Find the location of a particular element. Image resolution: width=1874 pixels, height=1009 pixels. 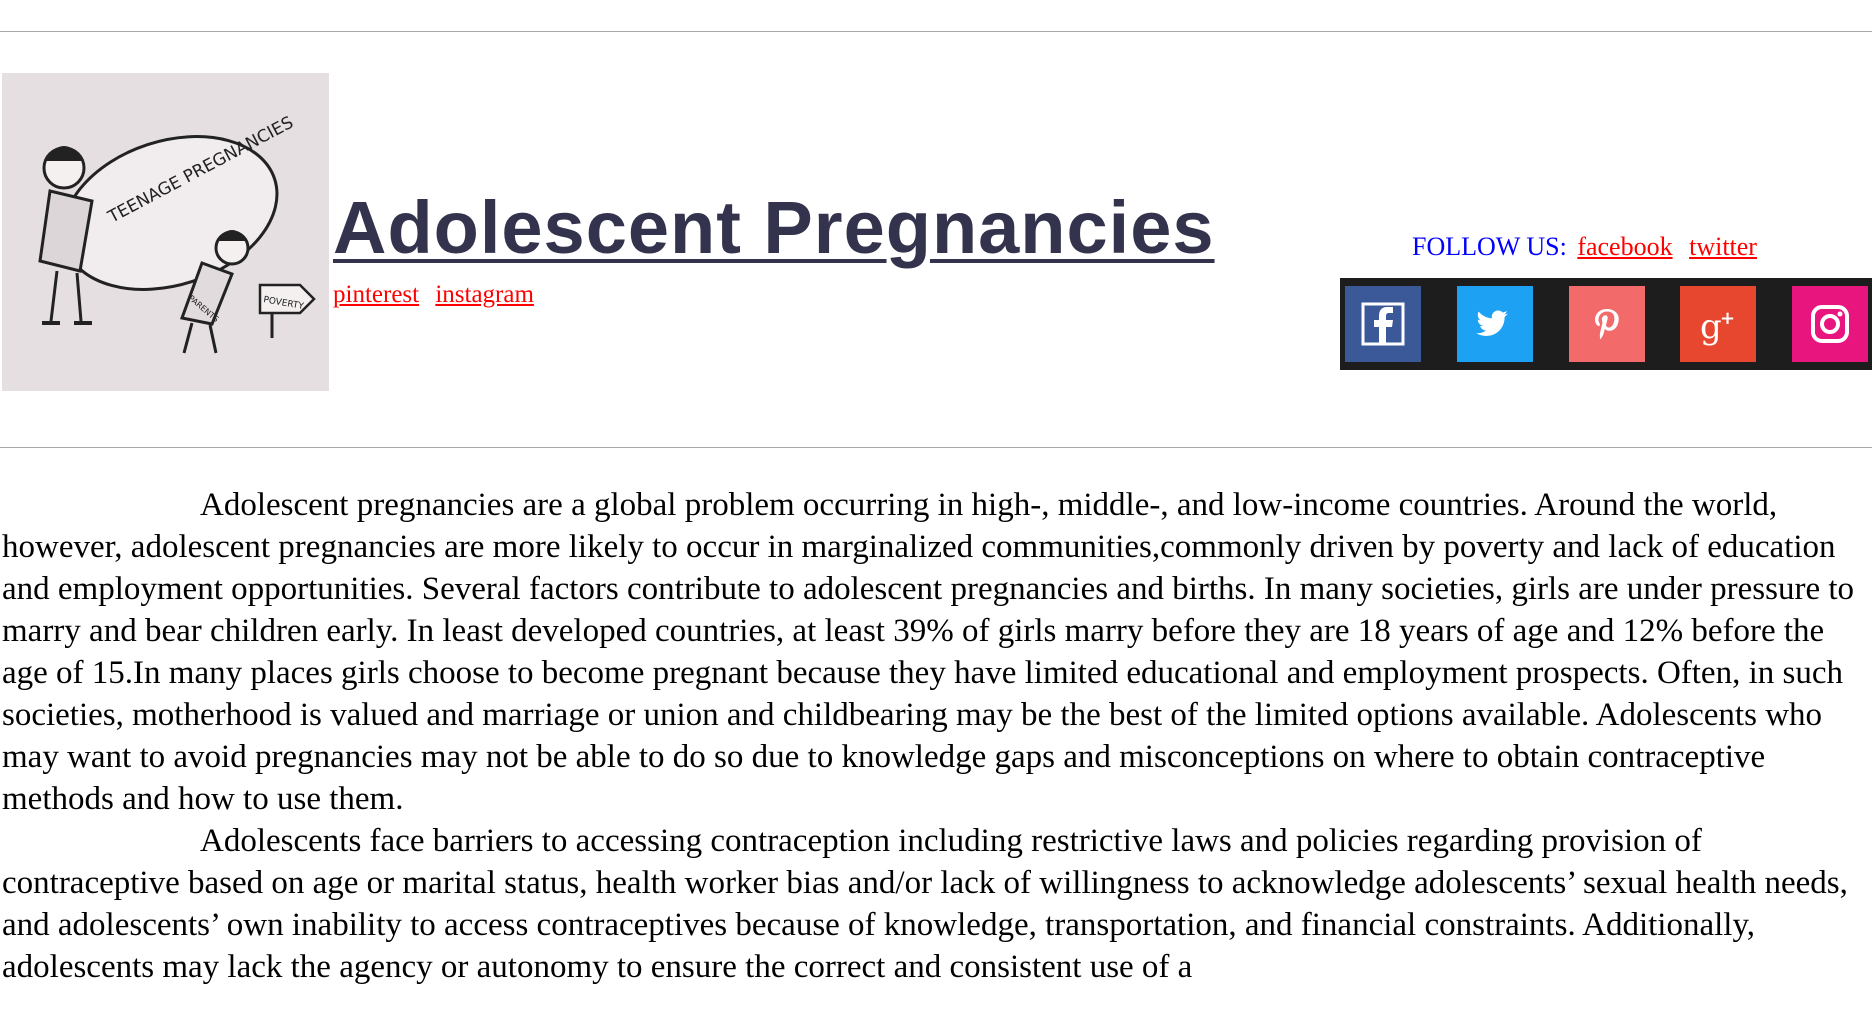

twitter-icon is located at coordinates (1494, 324).